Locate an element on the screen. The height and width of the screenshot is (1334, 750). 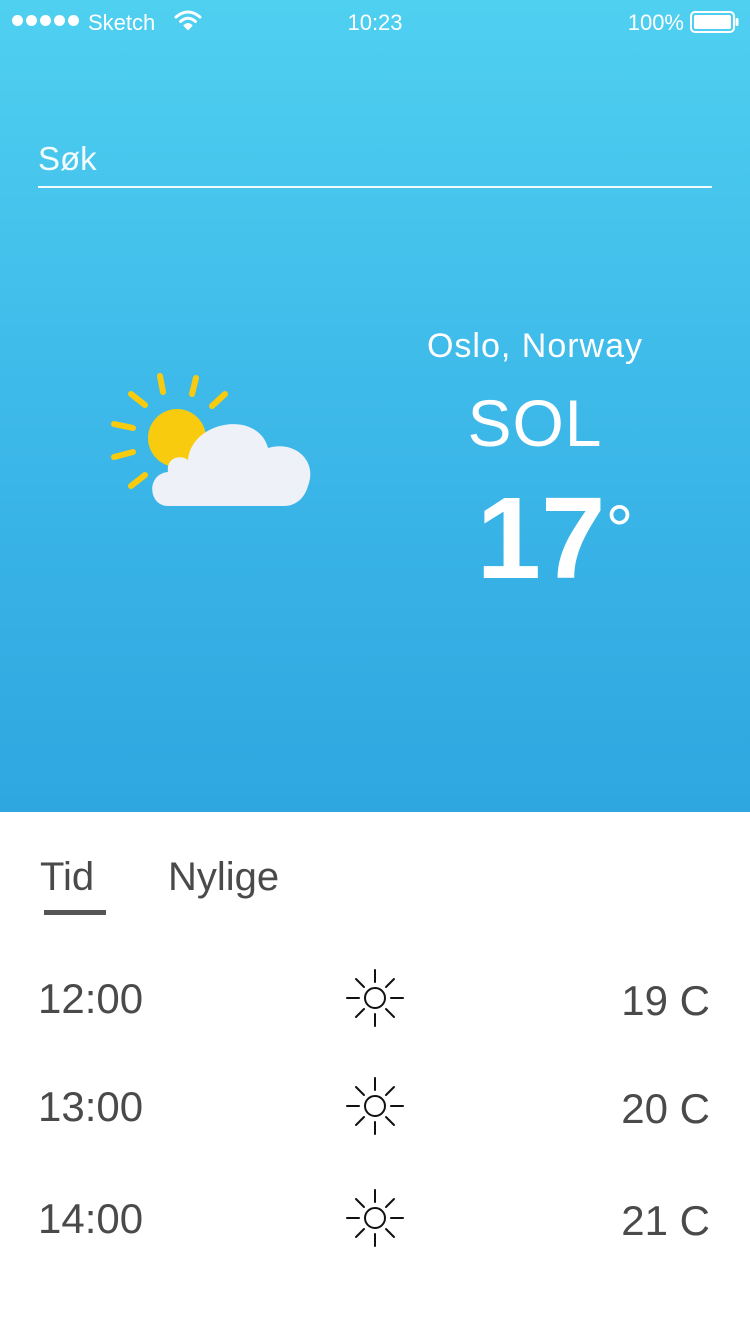
temperature-value: 17 is located at coordinates (541, 538).